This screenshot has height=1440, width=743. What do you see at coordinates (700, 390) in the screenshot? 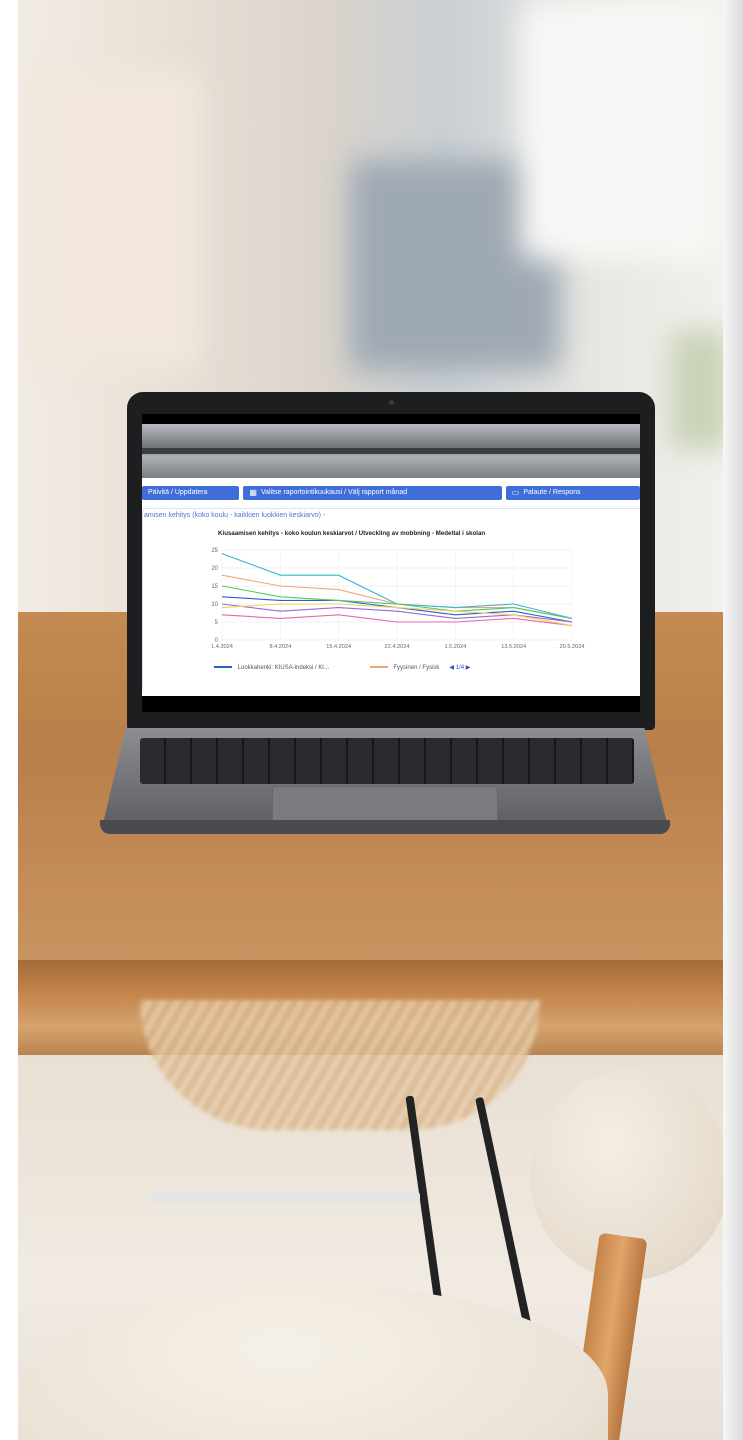
I see `plant-blur` at bounding box center [700, 390].